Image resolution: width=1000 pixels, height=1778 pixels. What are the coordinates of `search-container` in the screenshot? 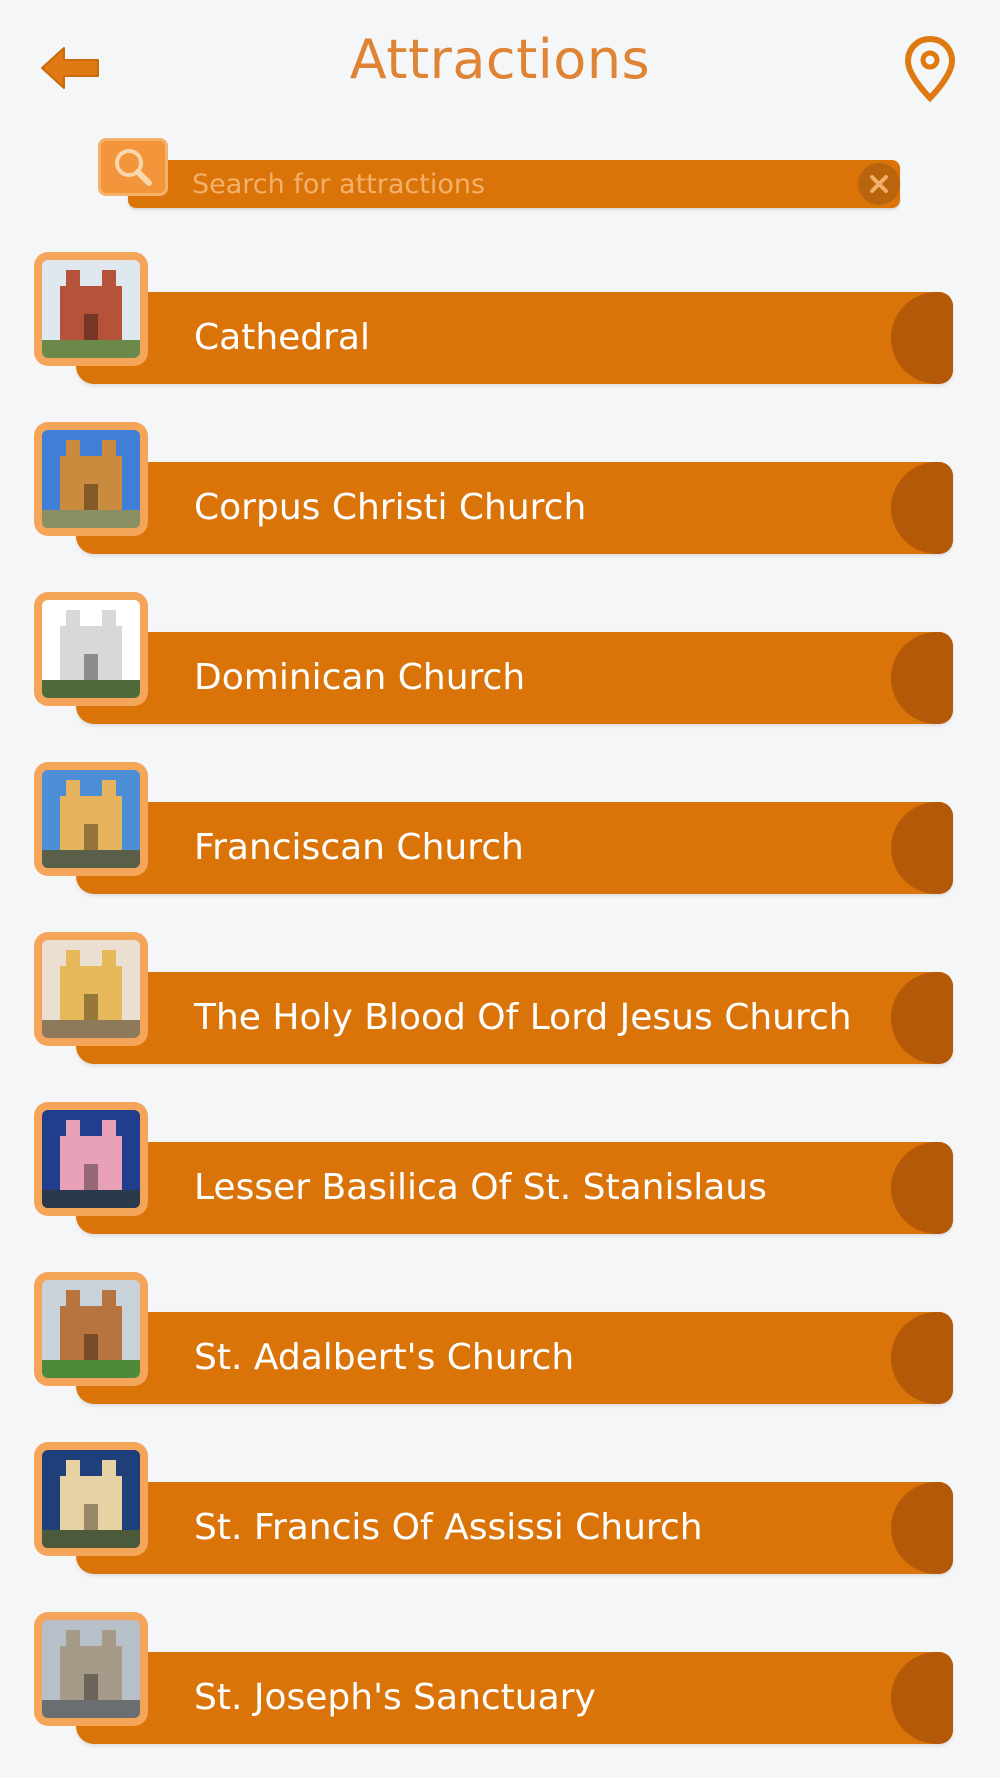 It's located at (501, 175).